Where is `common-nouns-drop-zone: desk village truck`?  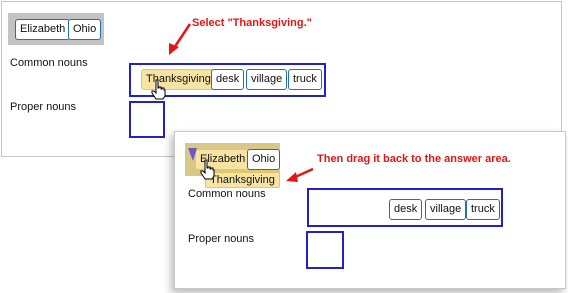 common-nouns-drop-zone: desk village truck is located at coordinates (405, 207).